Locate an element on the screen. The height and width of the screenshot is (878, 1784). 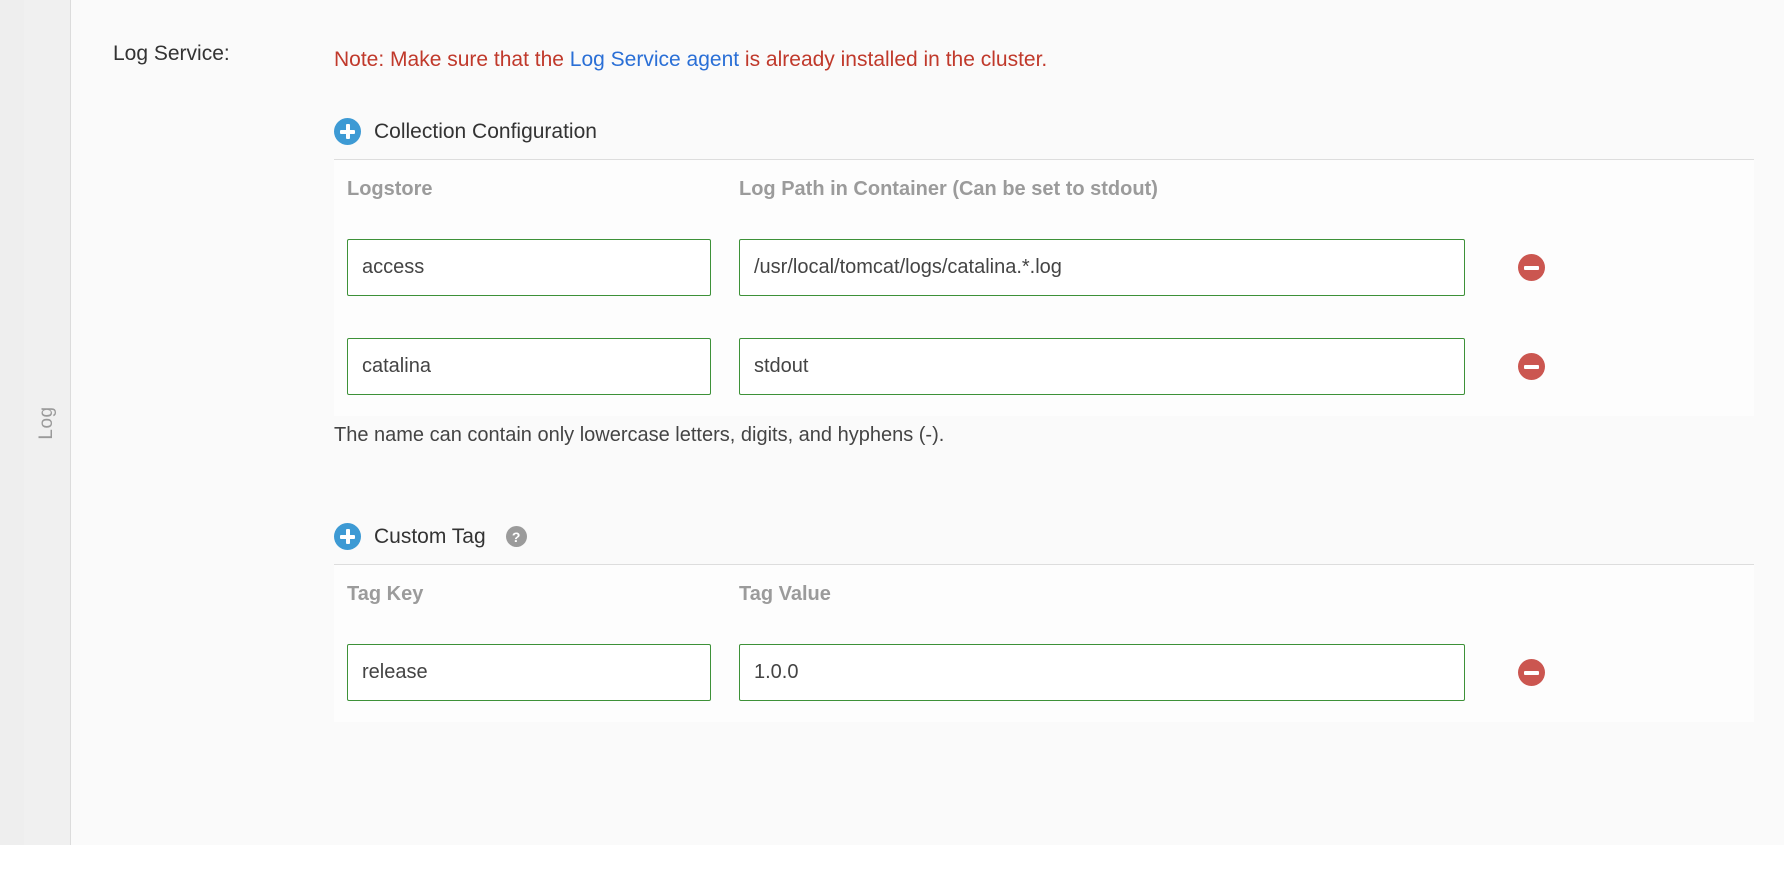
tag-value-cell is located at coordinates (1102, 672).